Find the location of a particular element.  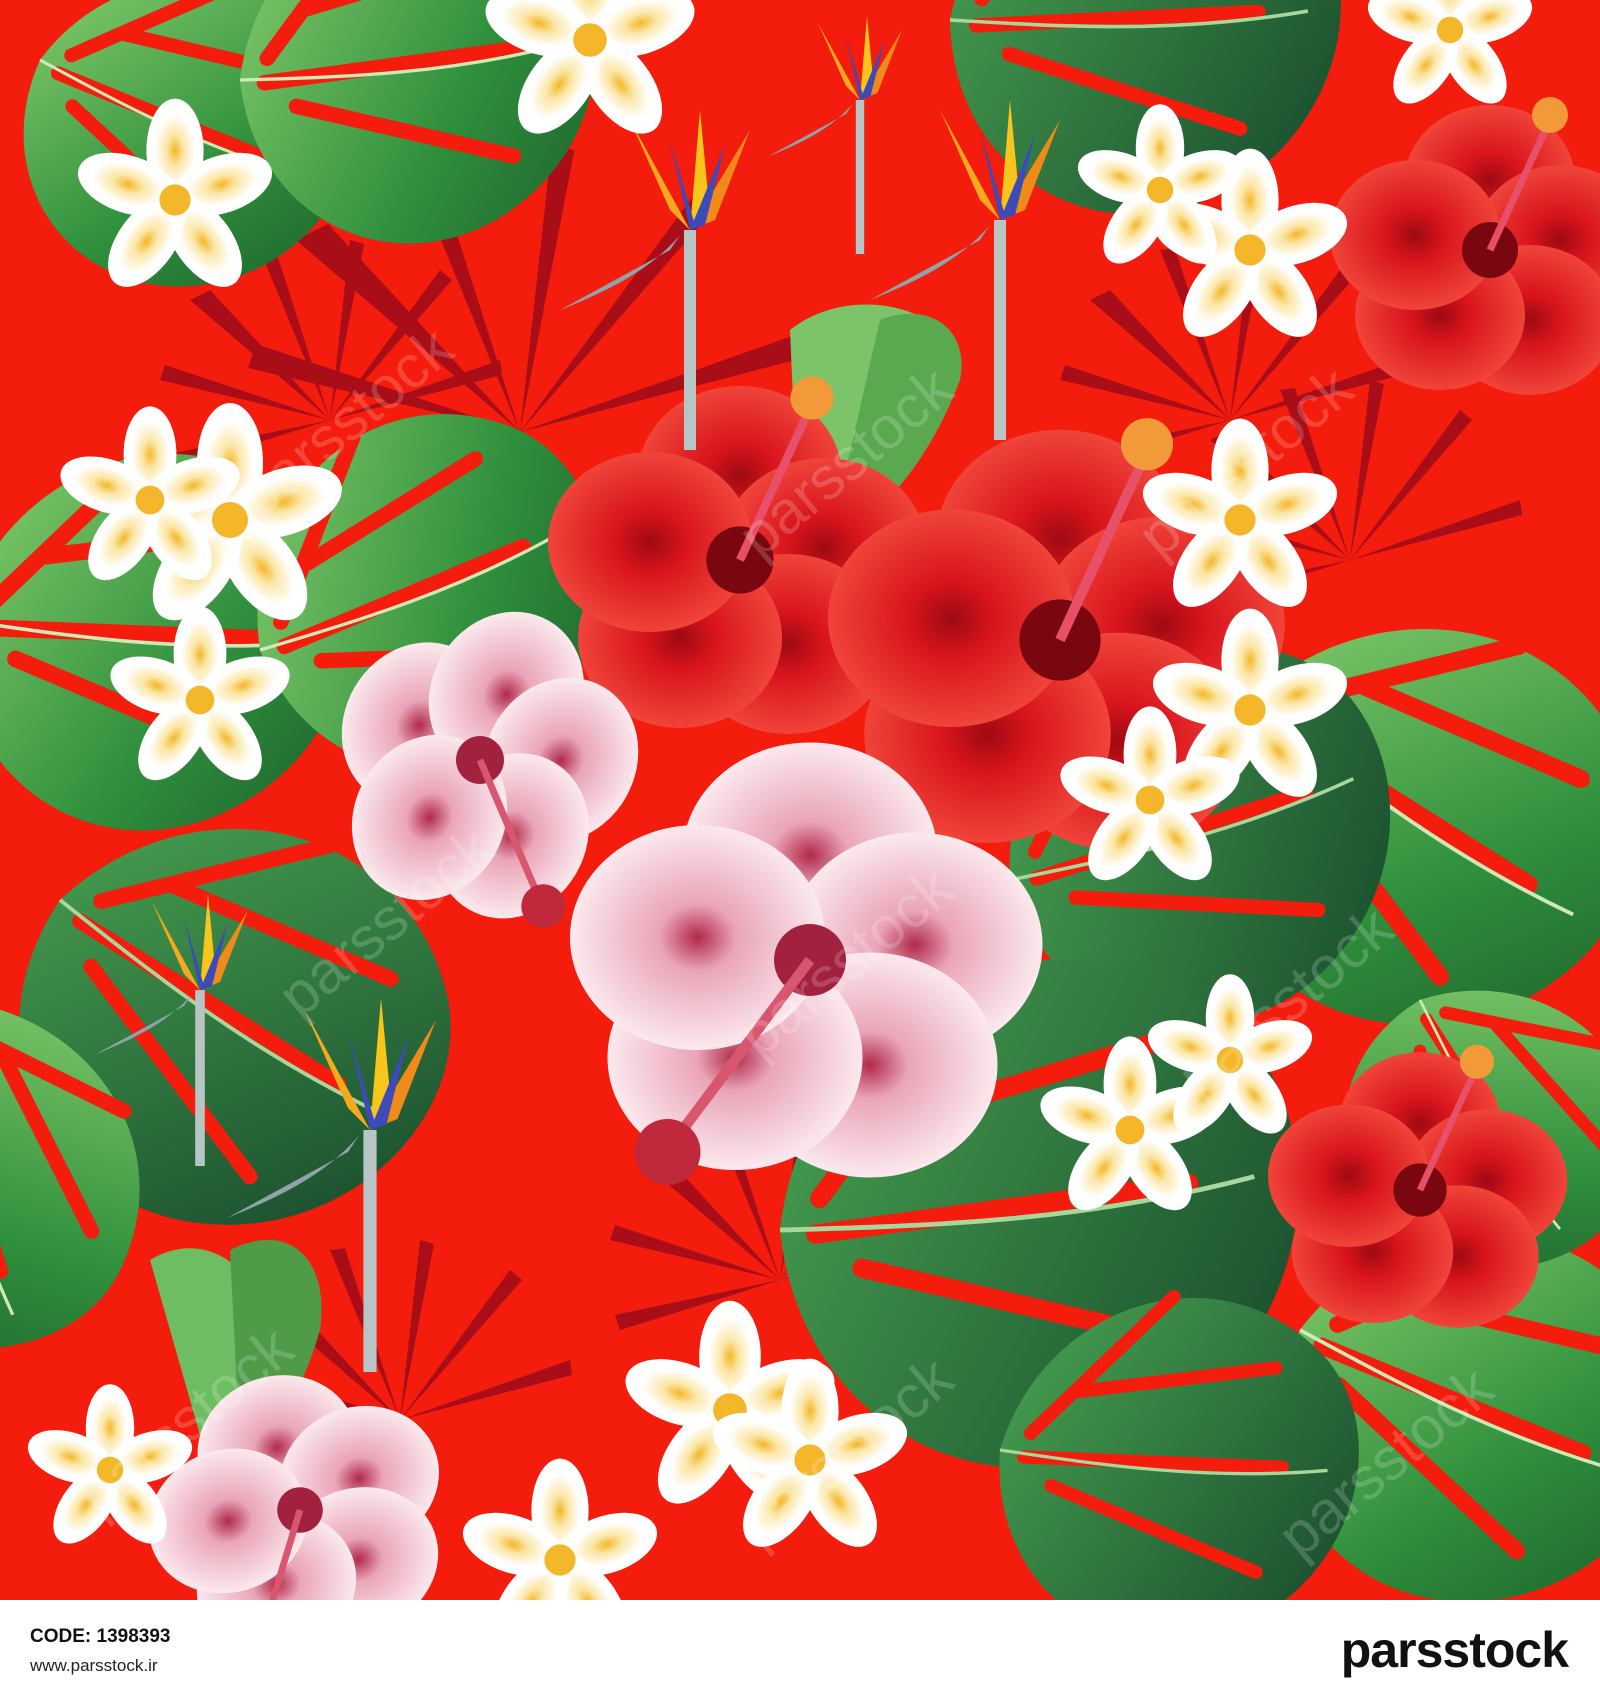

site-url: www.parsstock.ir is located at coordinates (94, 1665).